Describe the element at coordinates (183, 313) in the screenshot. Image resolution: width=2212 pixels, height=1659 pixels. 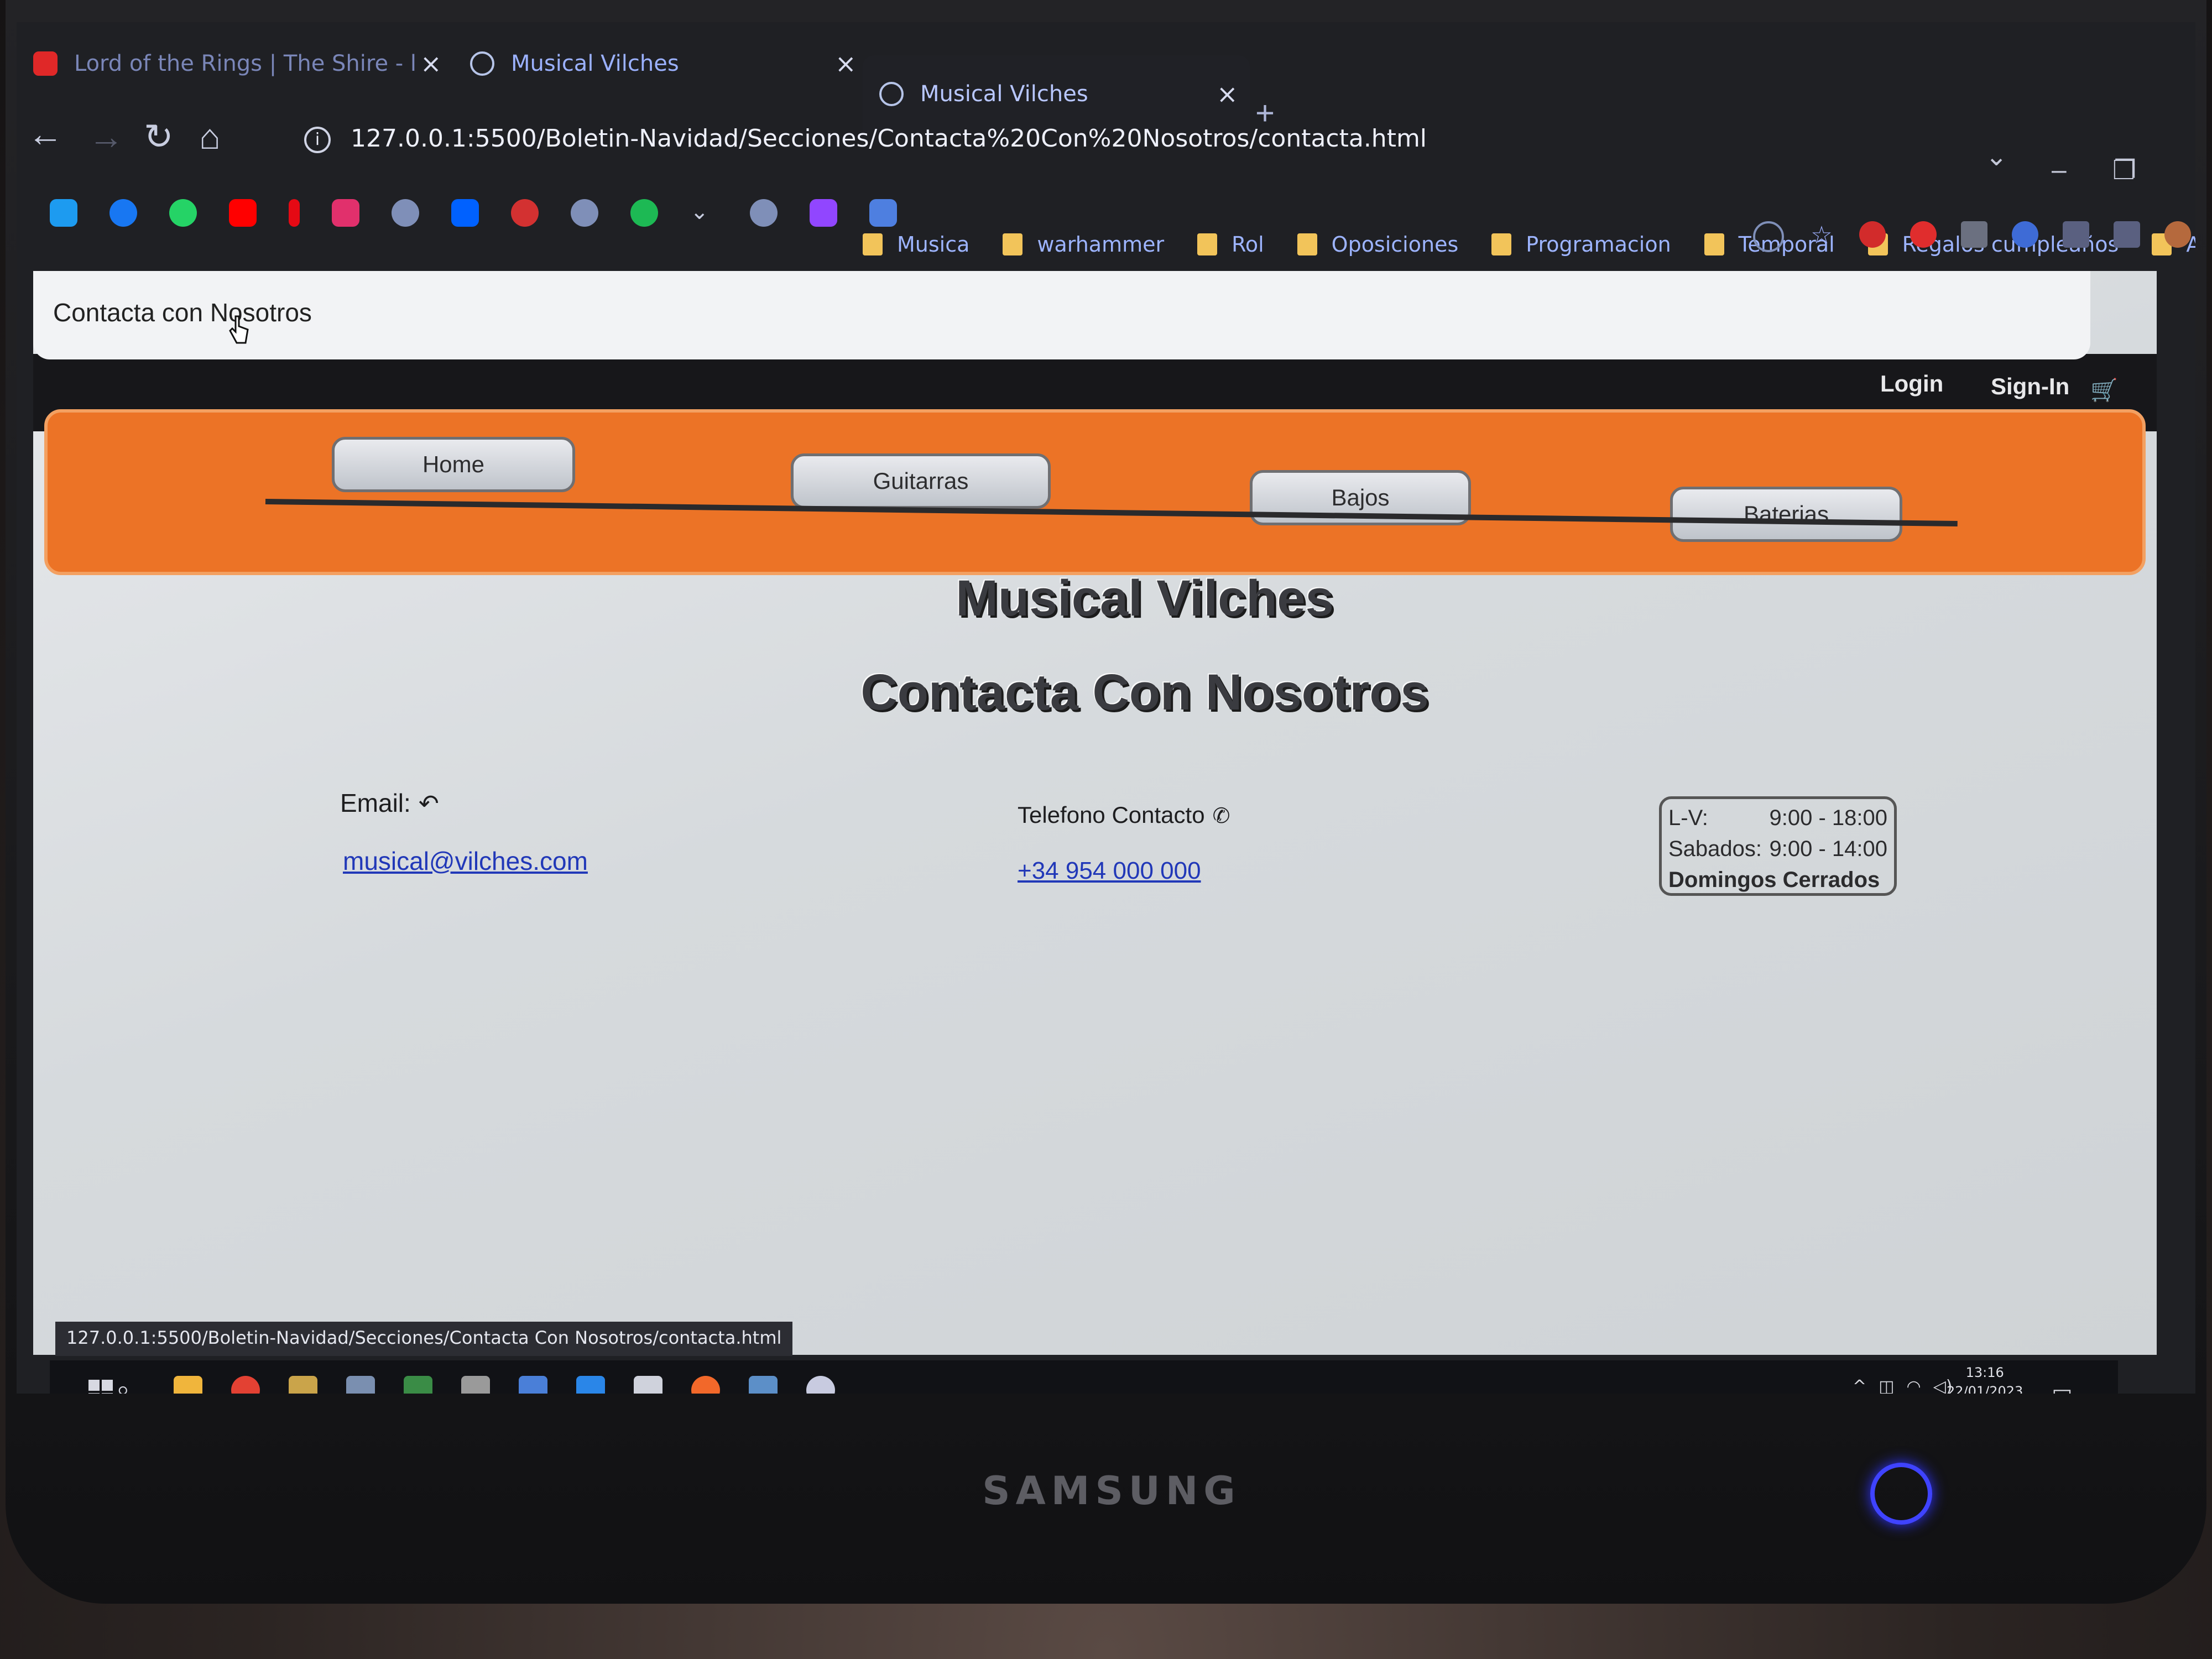
I see `tooltip-text: Contacta con Nosotros` at that location.